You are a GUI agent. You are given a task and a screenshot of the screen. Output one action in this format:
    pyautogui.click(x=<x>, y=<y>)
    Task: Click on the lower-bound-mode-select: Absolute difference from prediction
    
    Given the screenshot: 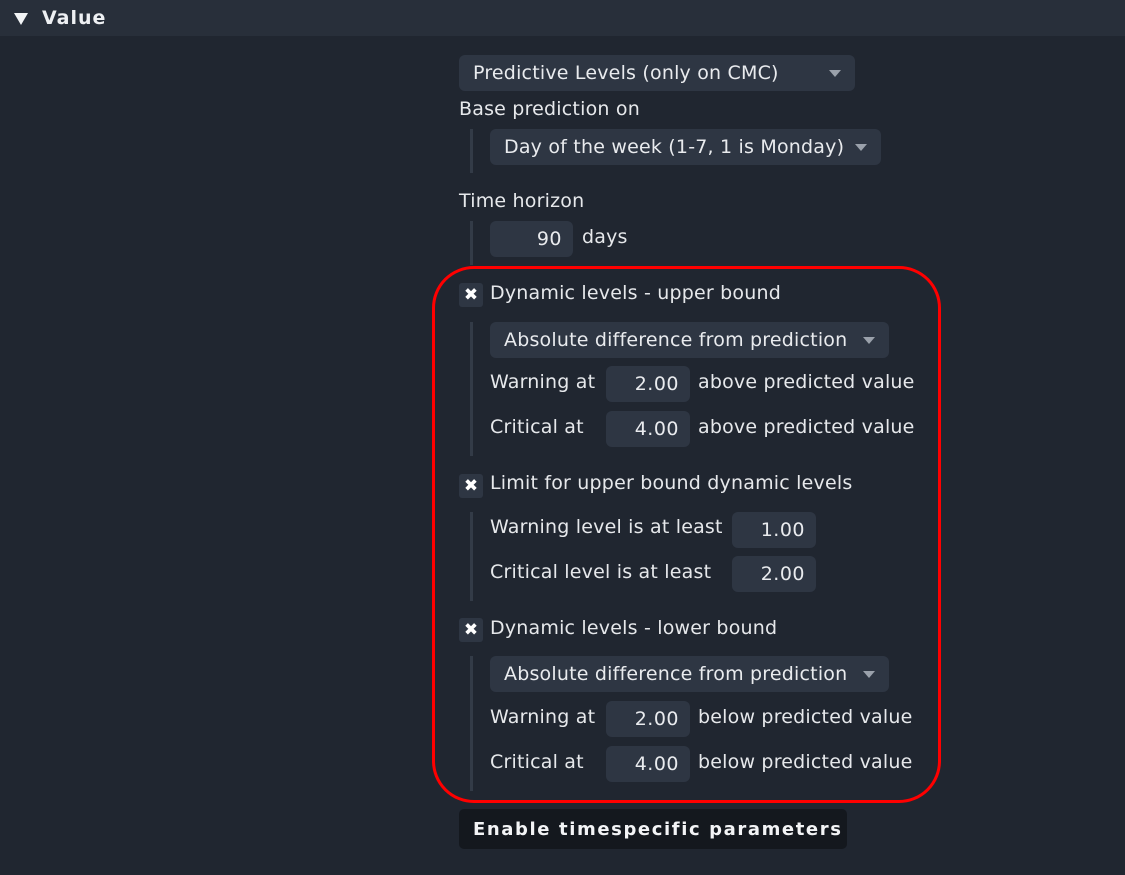 What is the action you would take?
    pyautogui.click(x=689, y=674)
    